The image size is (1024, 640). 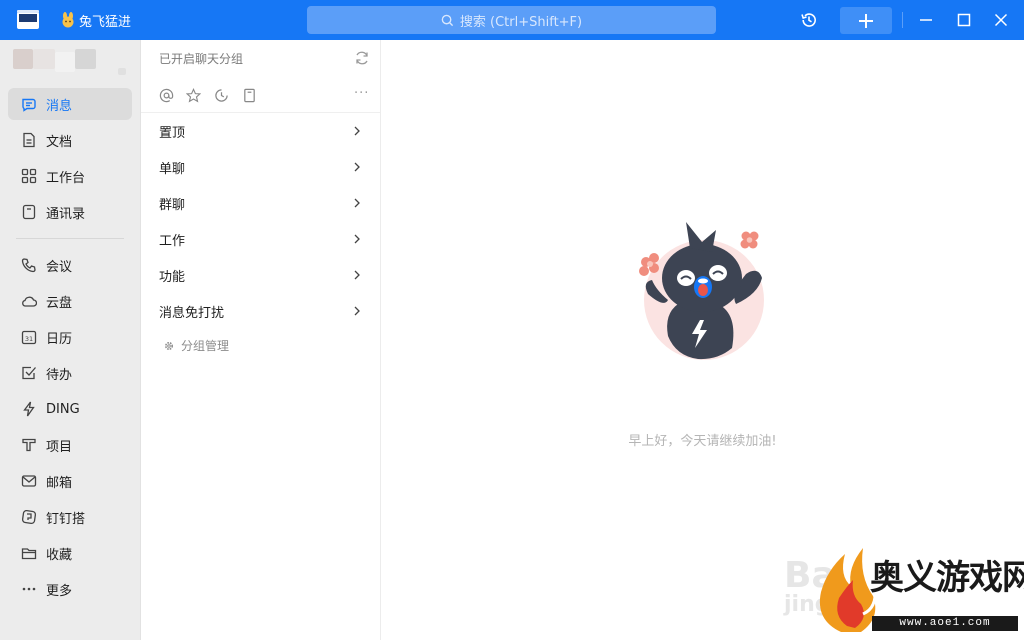 I want to click on sidebar-item-more: 更多, so click(x=70, y=589).